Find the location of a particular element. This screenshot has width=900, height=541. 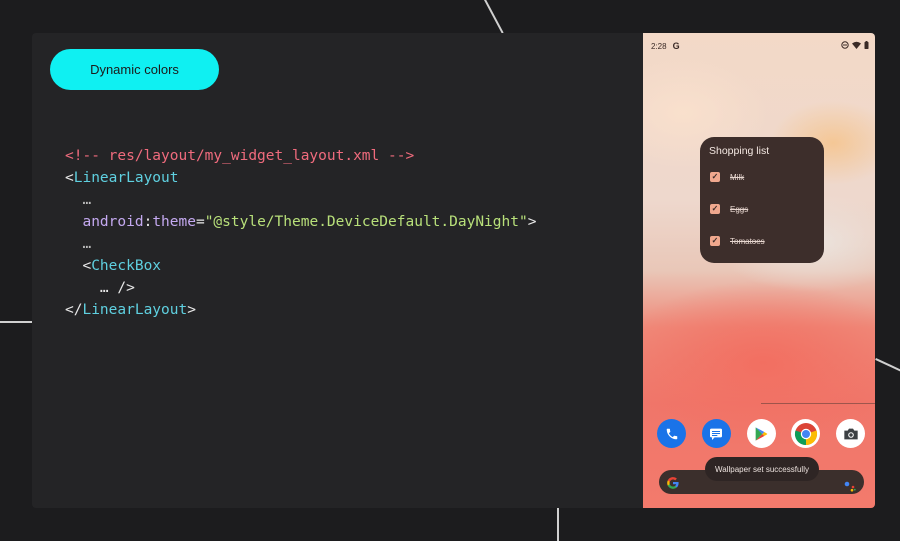

home-divider is located at coordinates (818, 403).